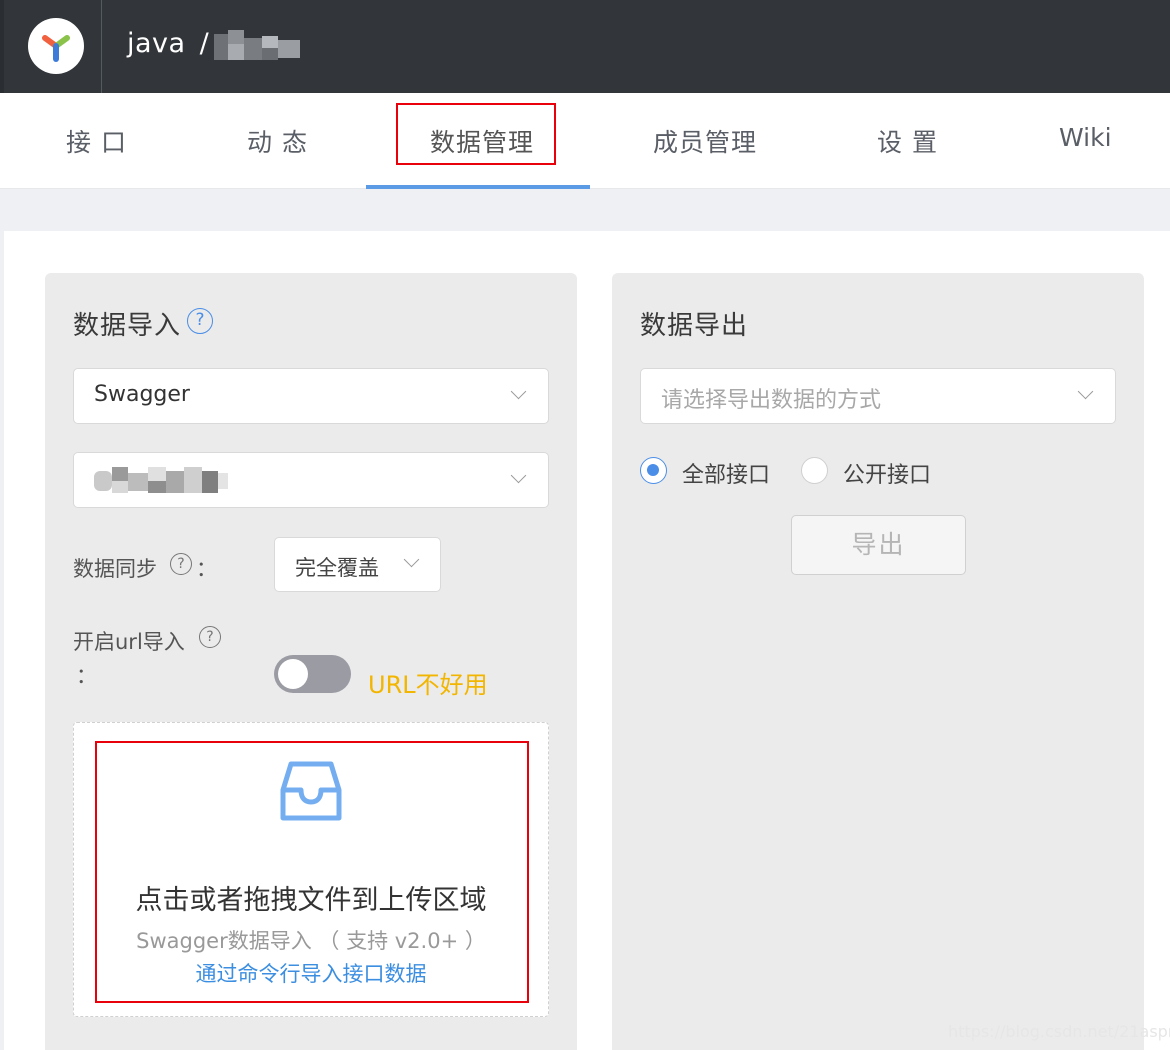 The height and width of the screenshot is (1050, 1170). What do you see at coordinates (127, 326) in the screenshot?
I see `import-title: 数据导入` at bounding box center [127, 326].